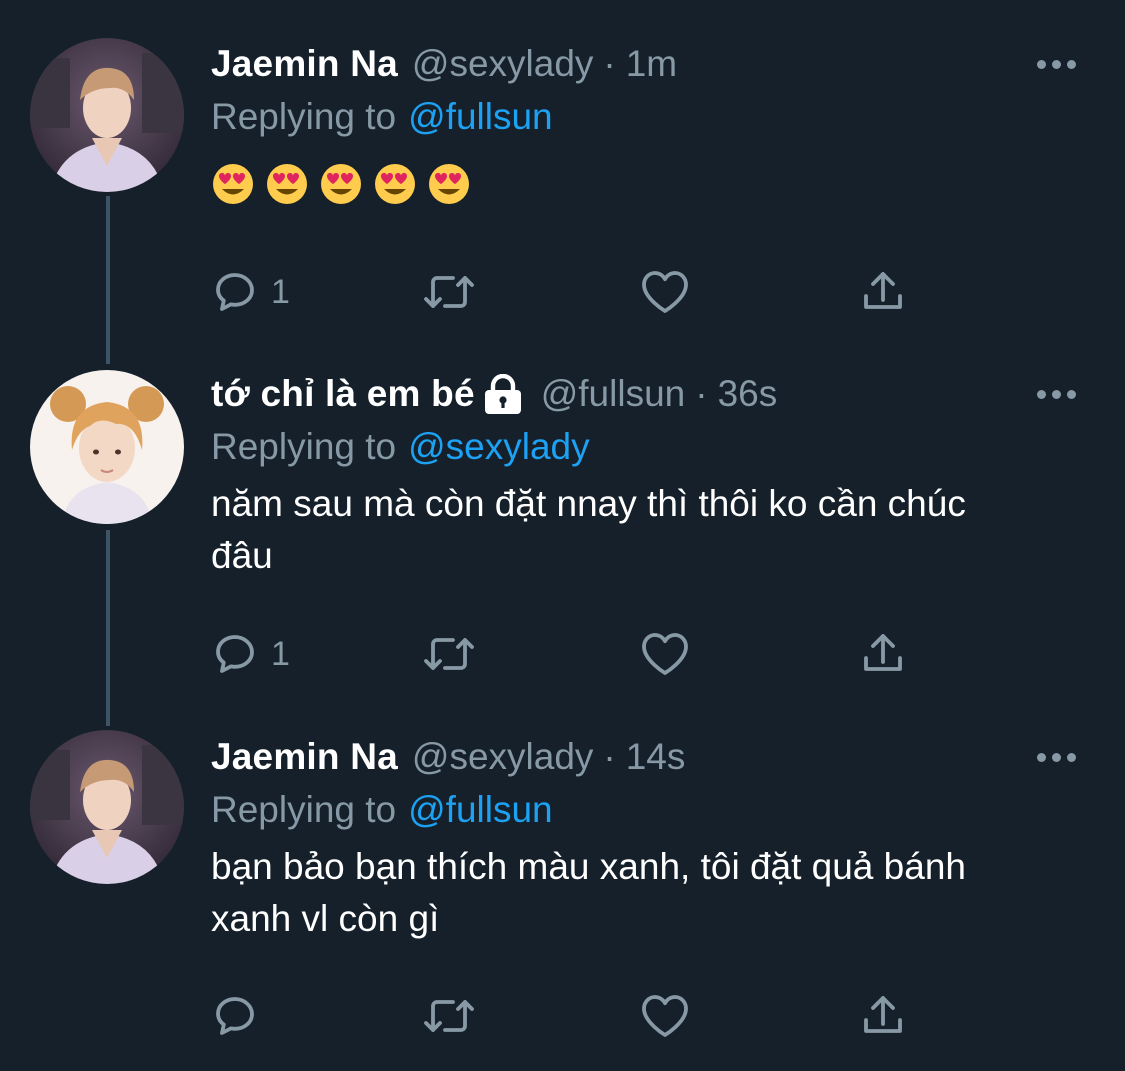 The width and height of the screenshot is (1125, 1071). What do you see at coordinates (499, 447) in the screenshot?
I see `mention-link: @sexylady` at bounding box center [499, 447].